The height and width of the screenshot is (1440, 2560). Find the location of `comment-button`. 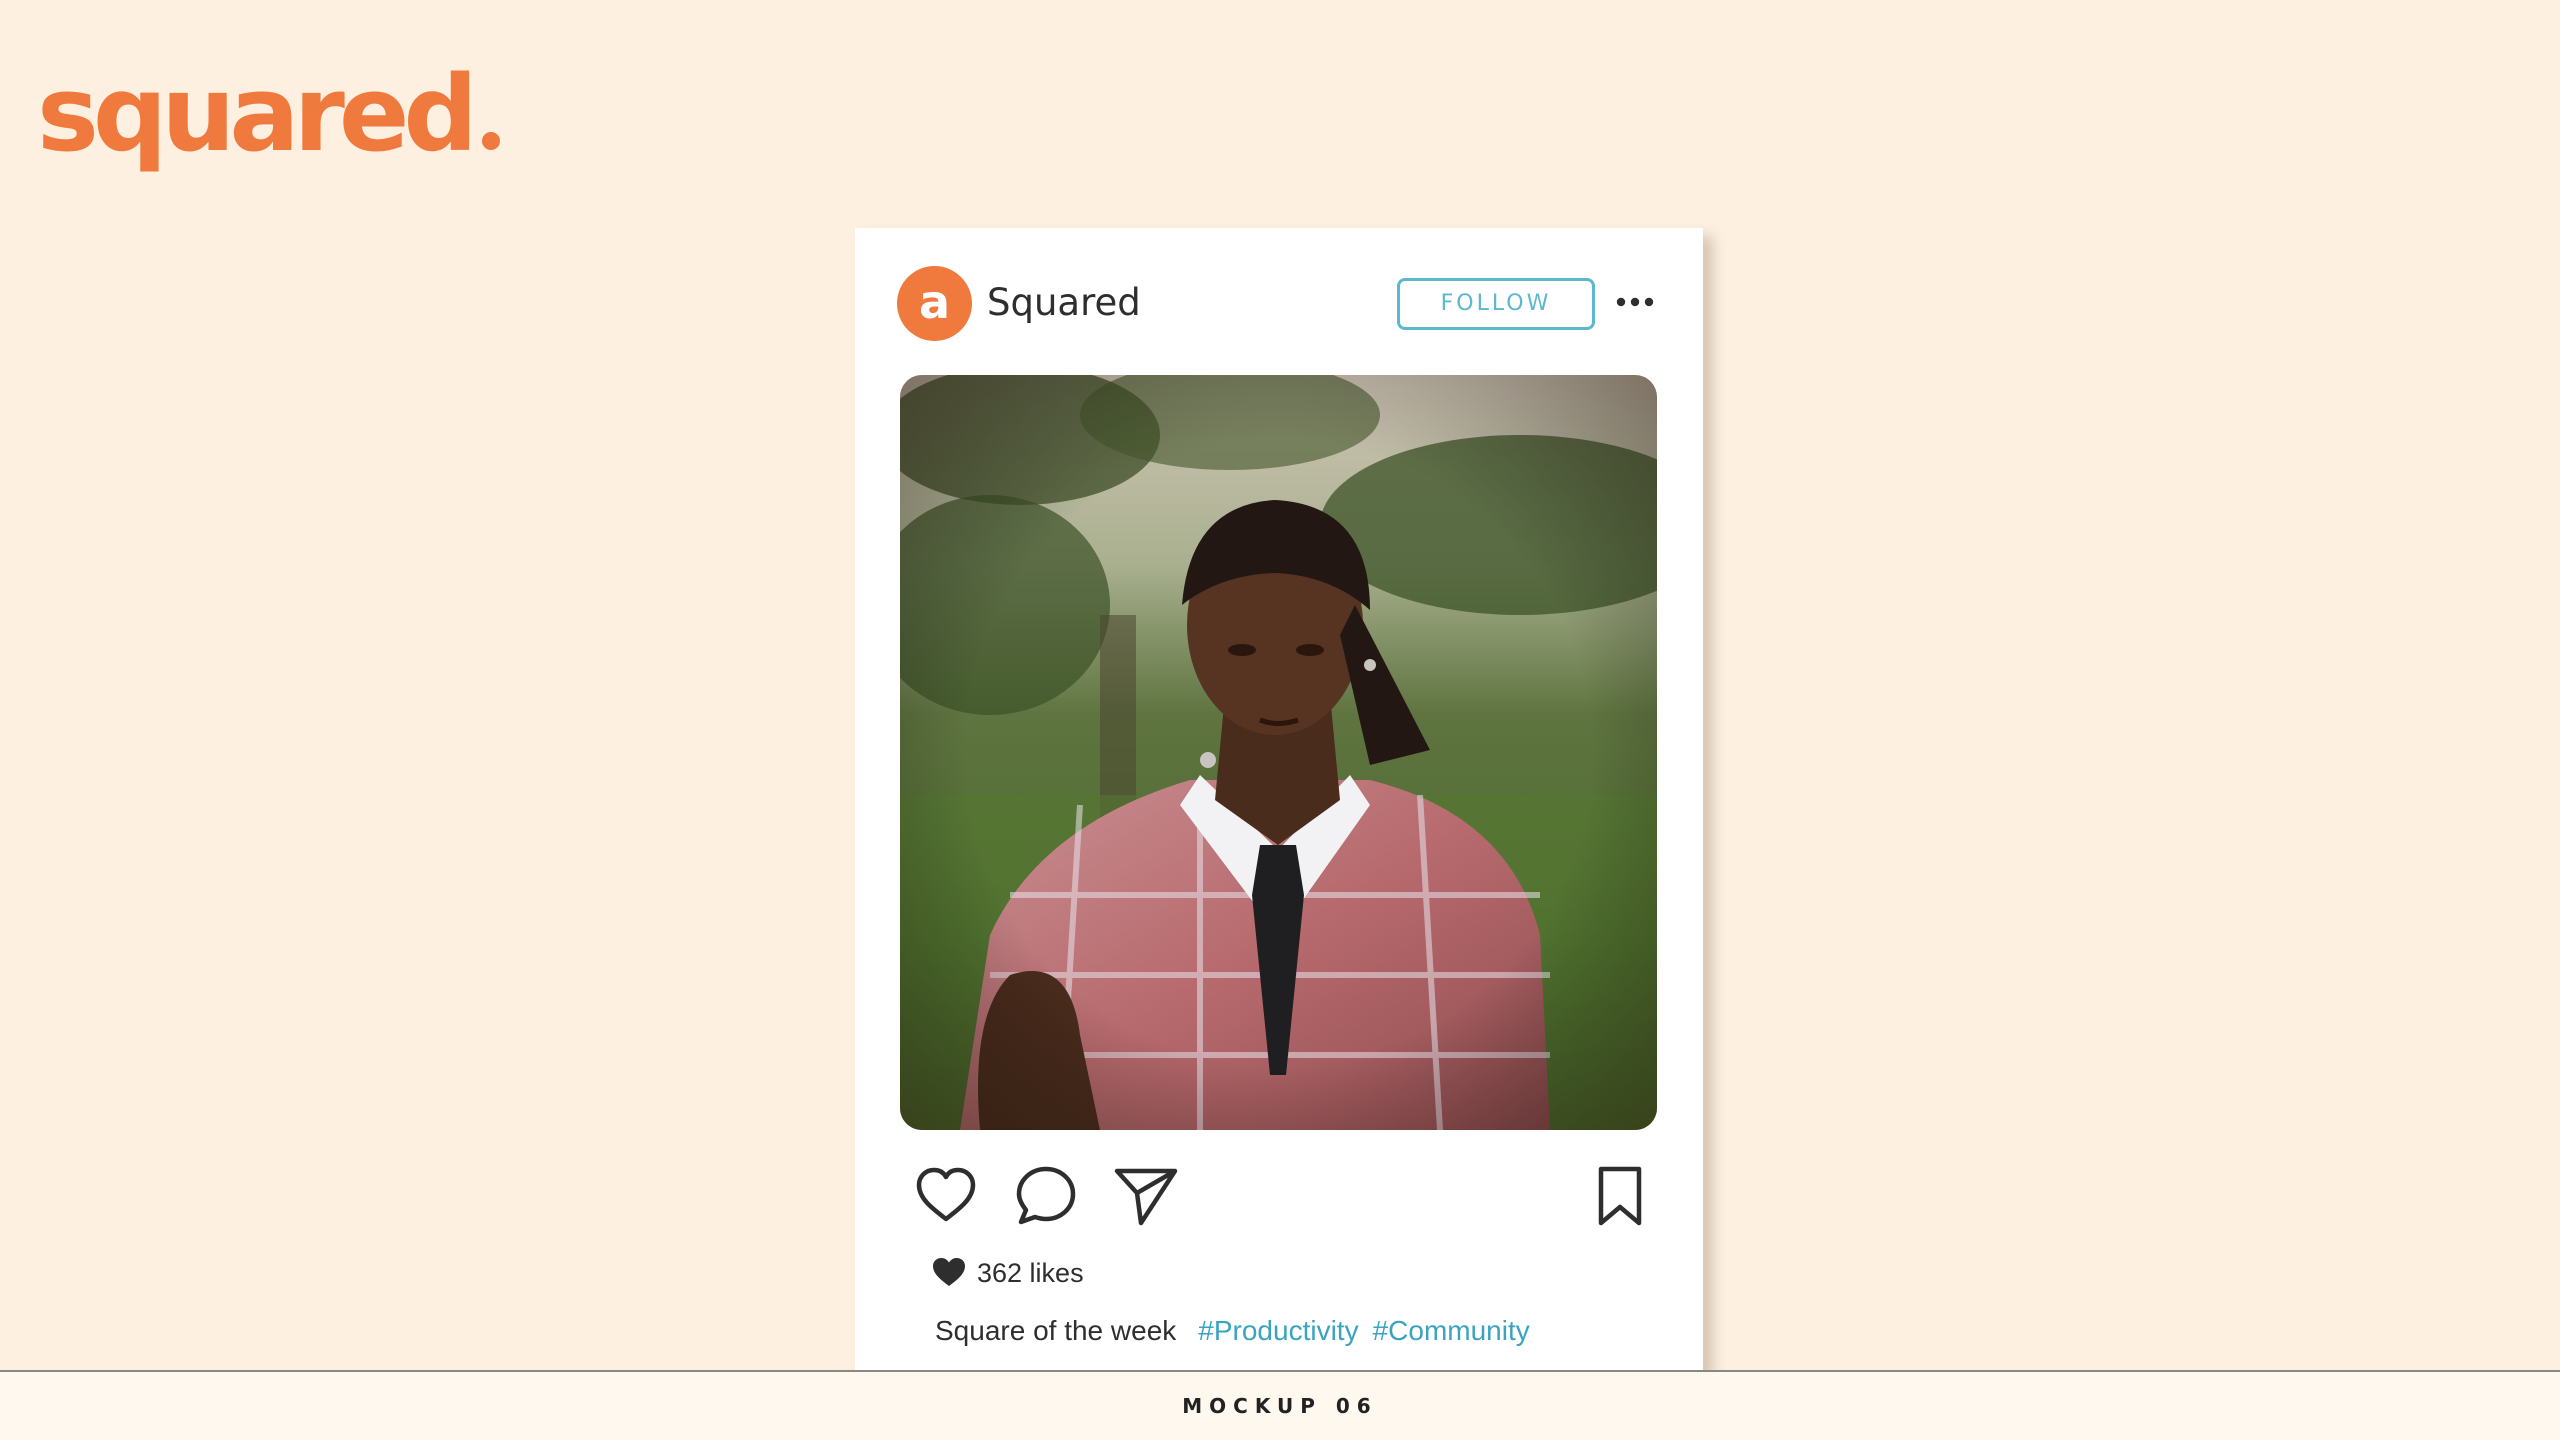

comment-button is located at coordinates (1046, 1196).